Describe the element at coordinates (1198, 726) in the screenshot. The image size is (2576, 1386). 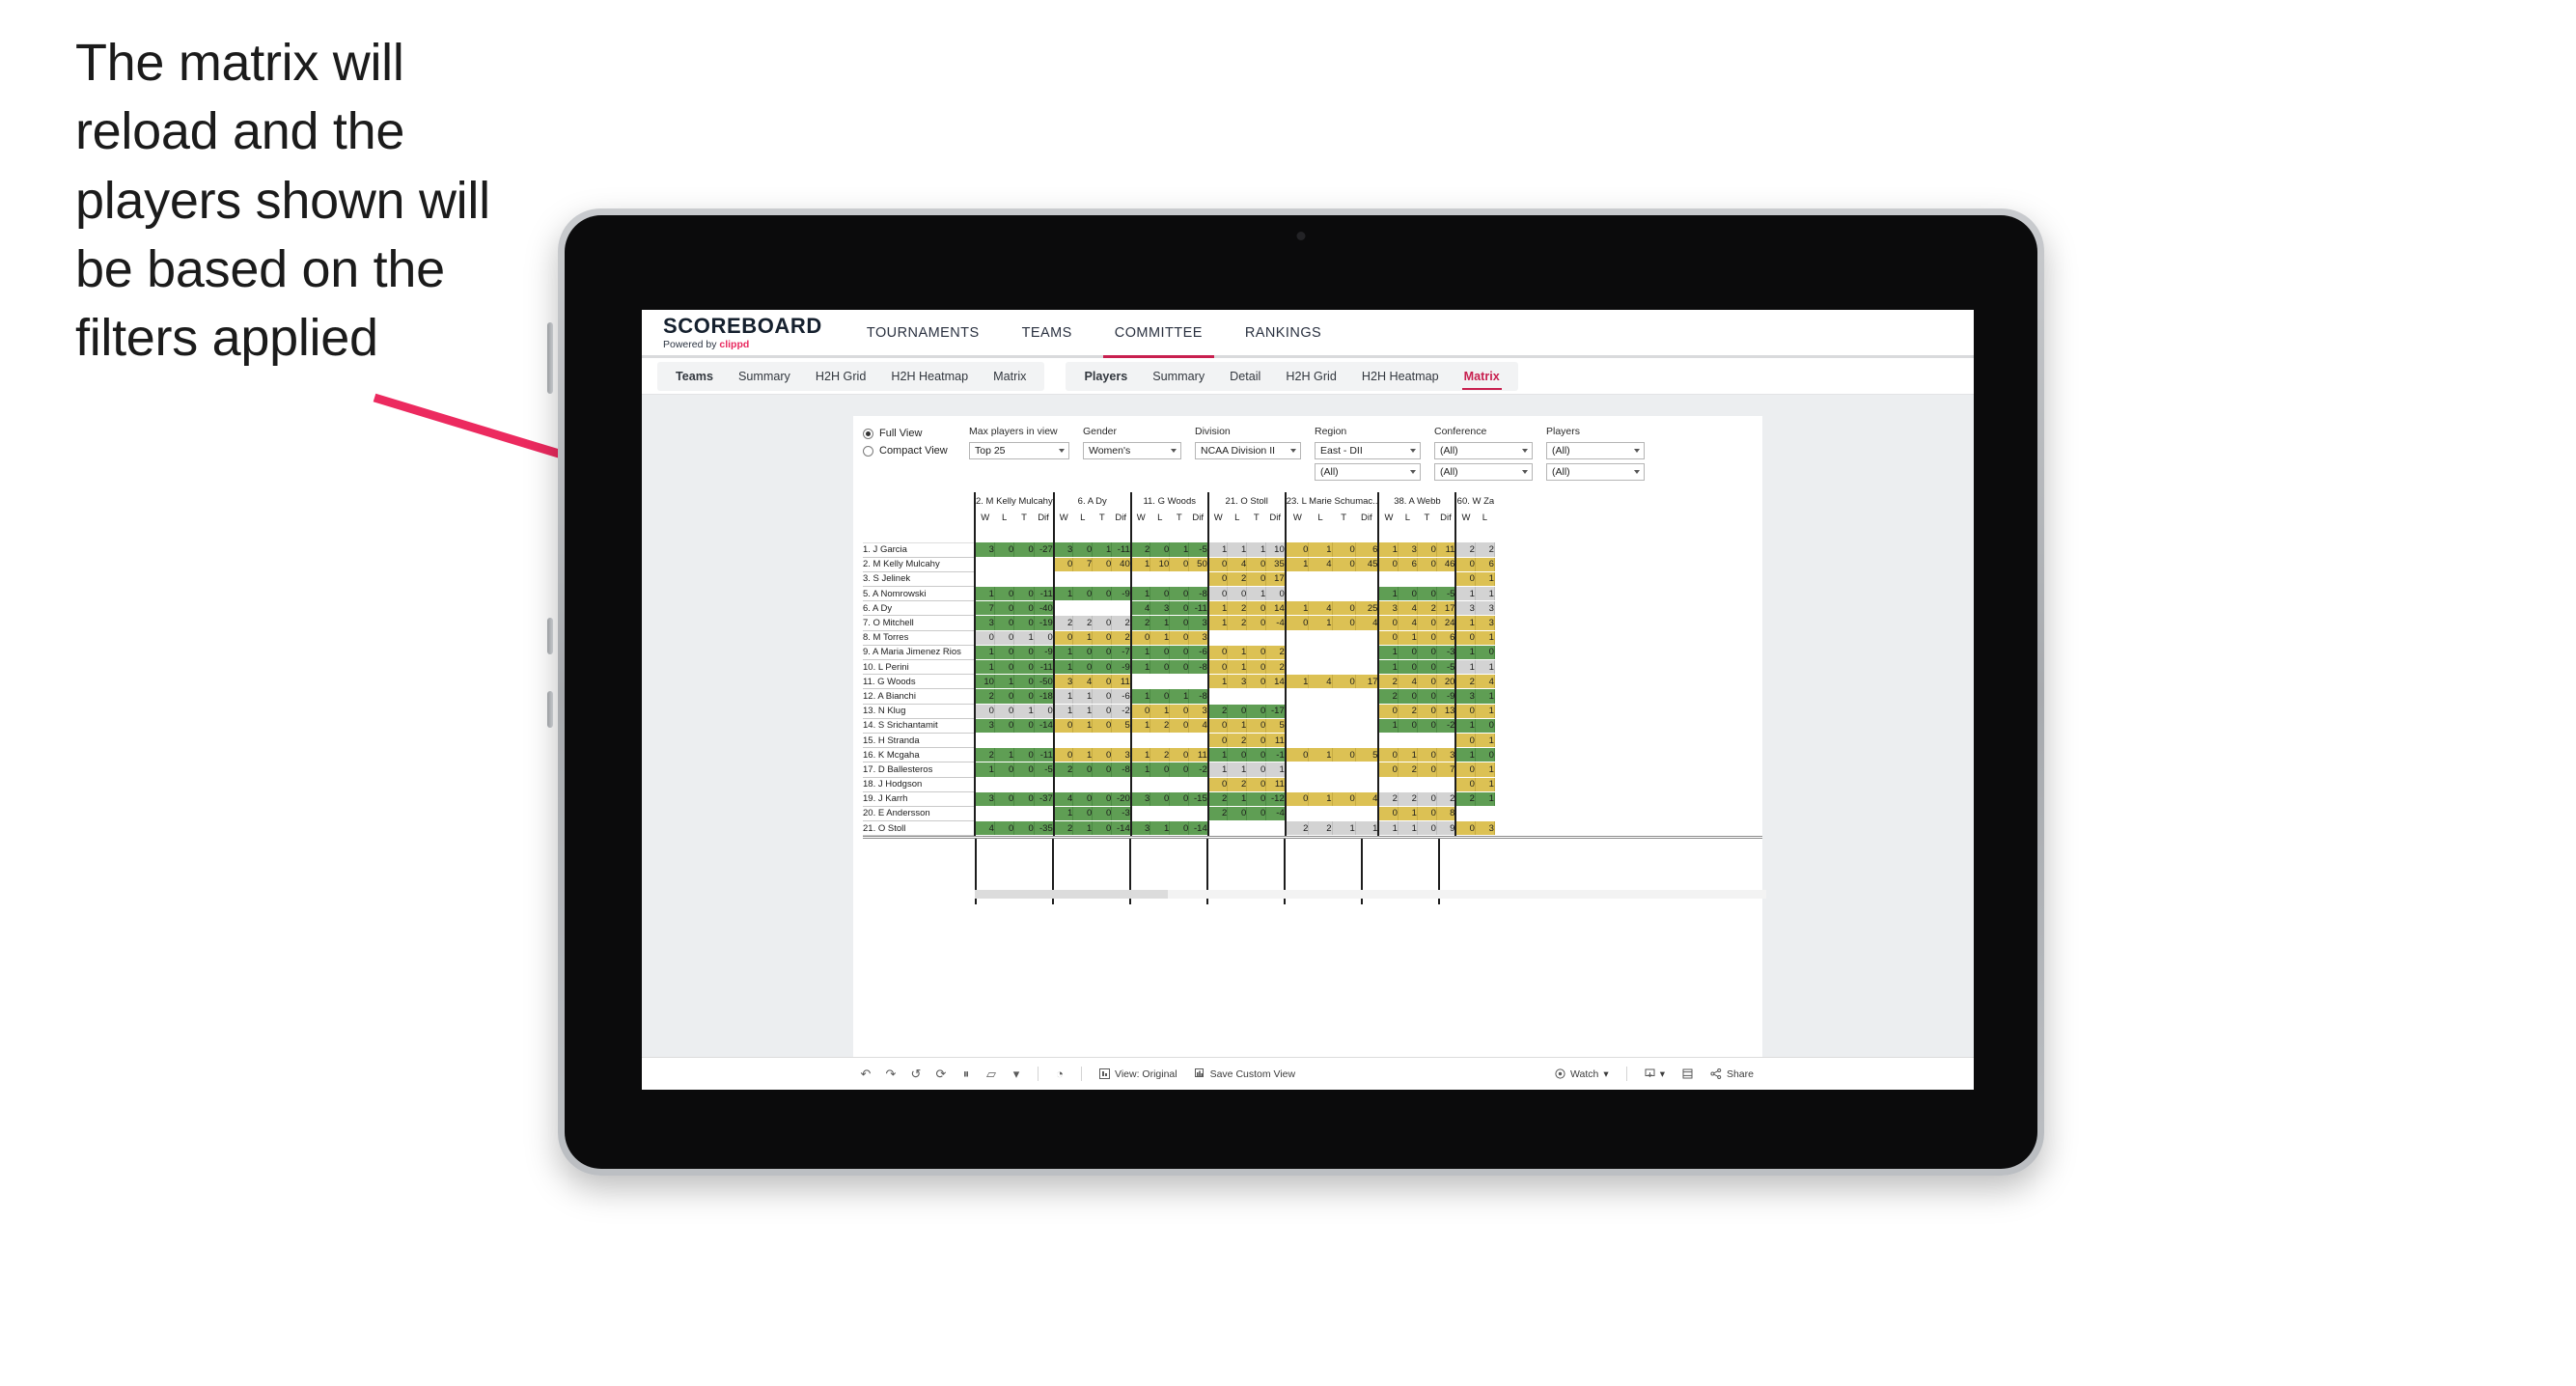
I see `matrix-cell: 4` at that location.